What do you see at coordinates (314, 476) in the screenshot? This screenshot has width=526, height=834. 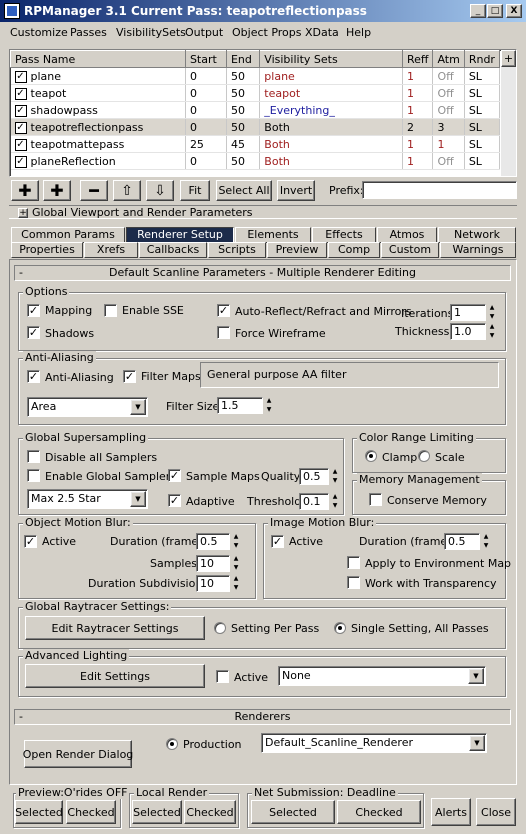 I see `quality-value: 0.5` at bounding box center [314, 476].